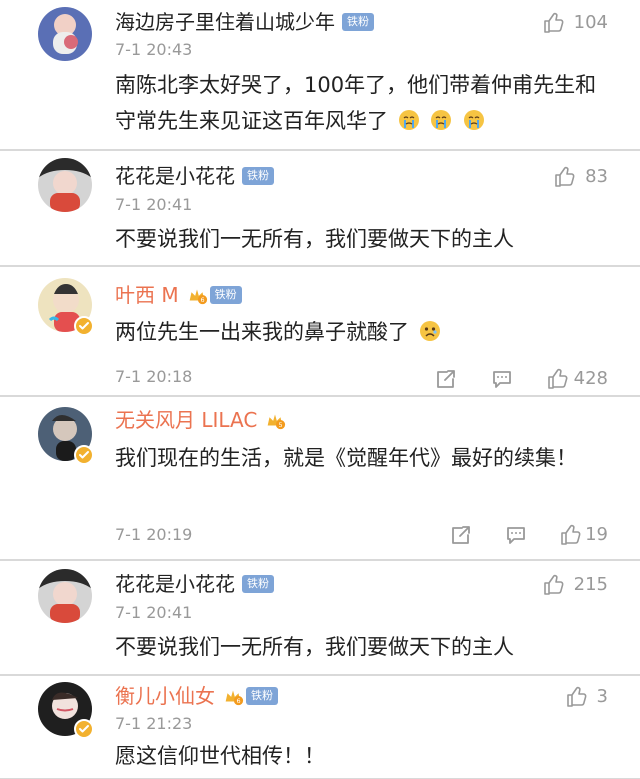 Image resolution: width=640 pixels, height=779 pixels. What do you see at coordinates (220, 756) in the screenshot?
I see `comment-text-body: 愿这信仰世代相传！！` at bounding box center [220, 756].